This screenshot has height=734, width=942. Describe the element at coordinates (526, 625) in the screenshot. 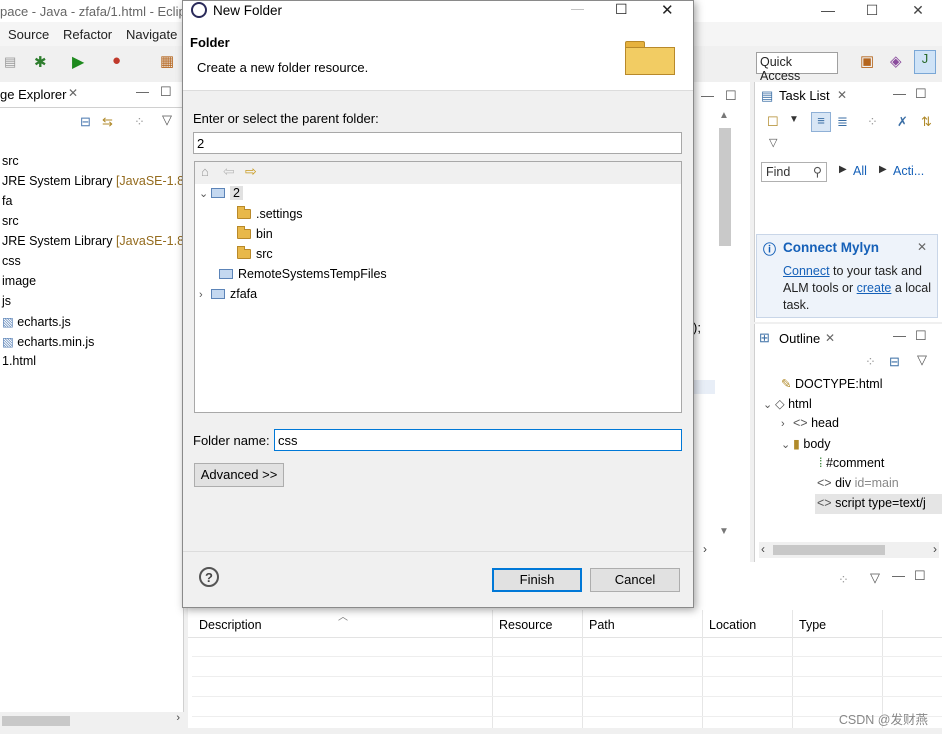

I see `column-resource: Resource` at that location.